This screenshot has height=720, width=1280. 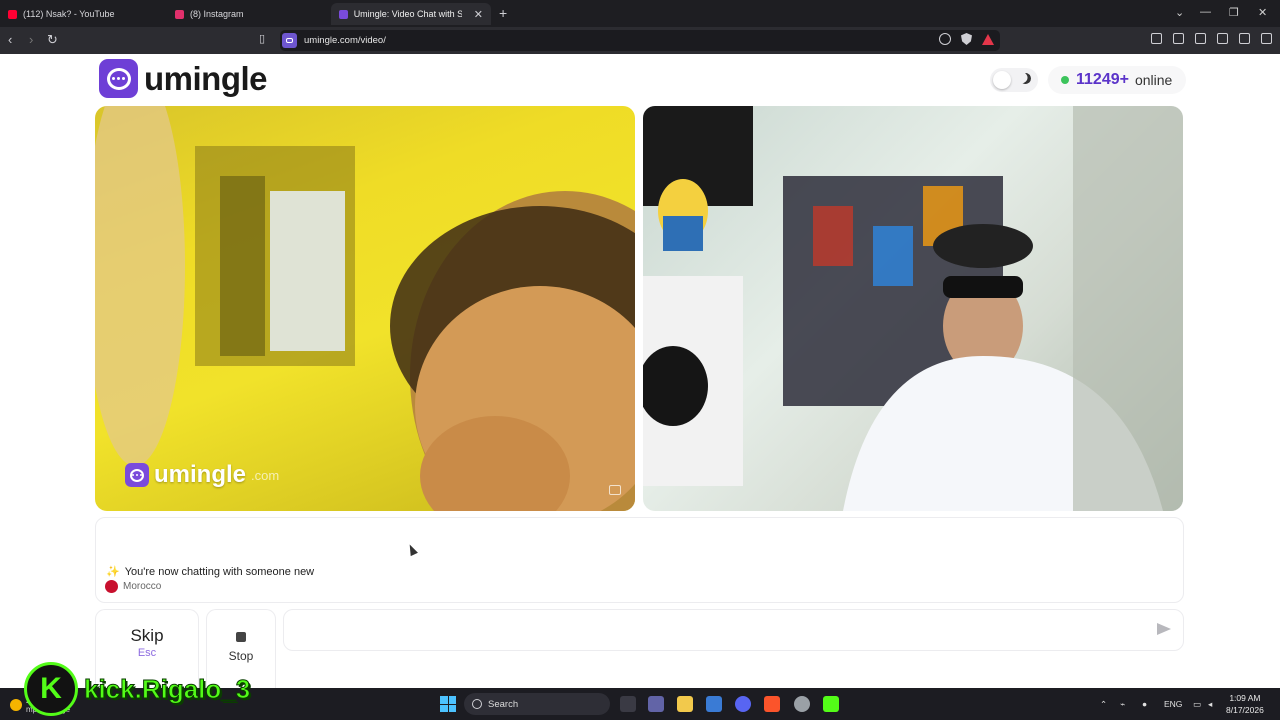 I want to click on site-logo: umingle, so click(x=183, y=78).